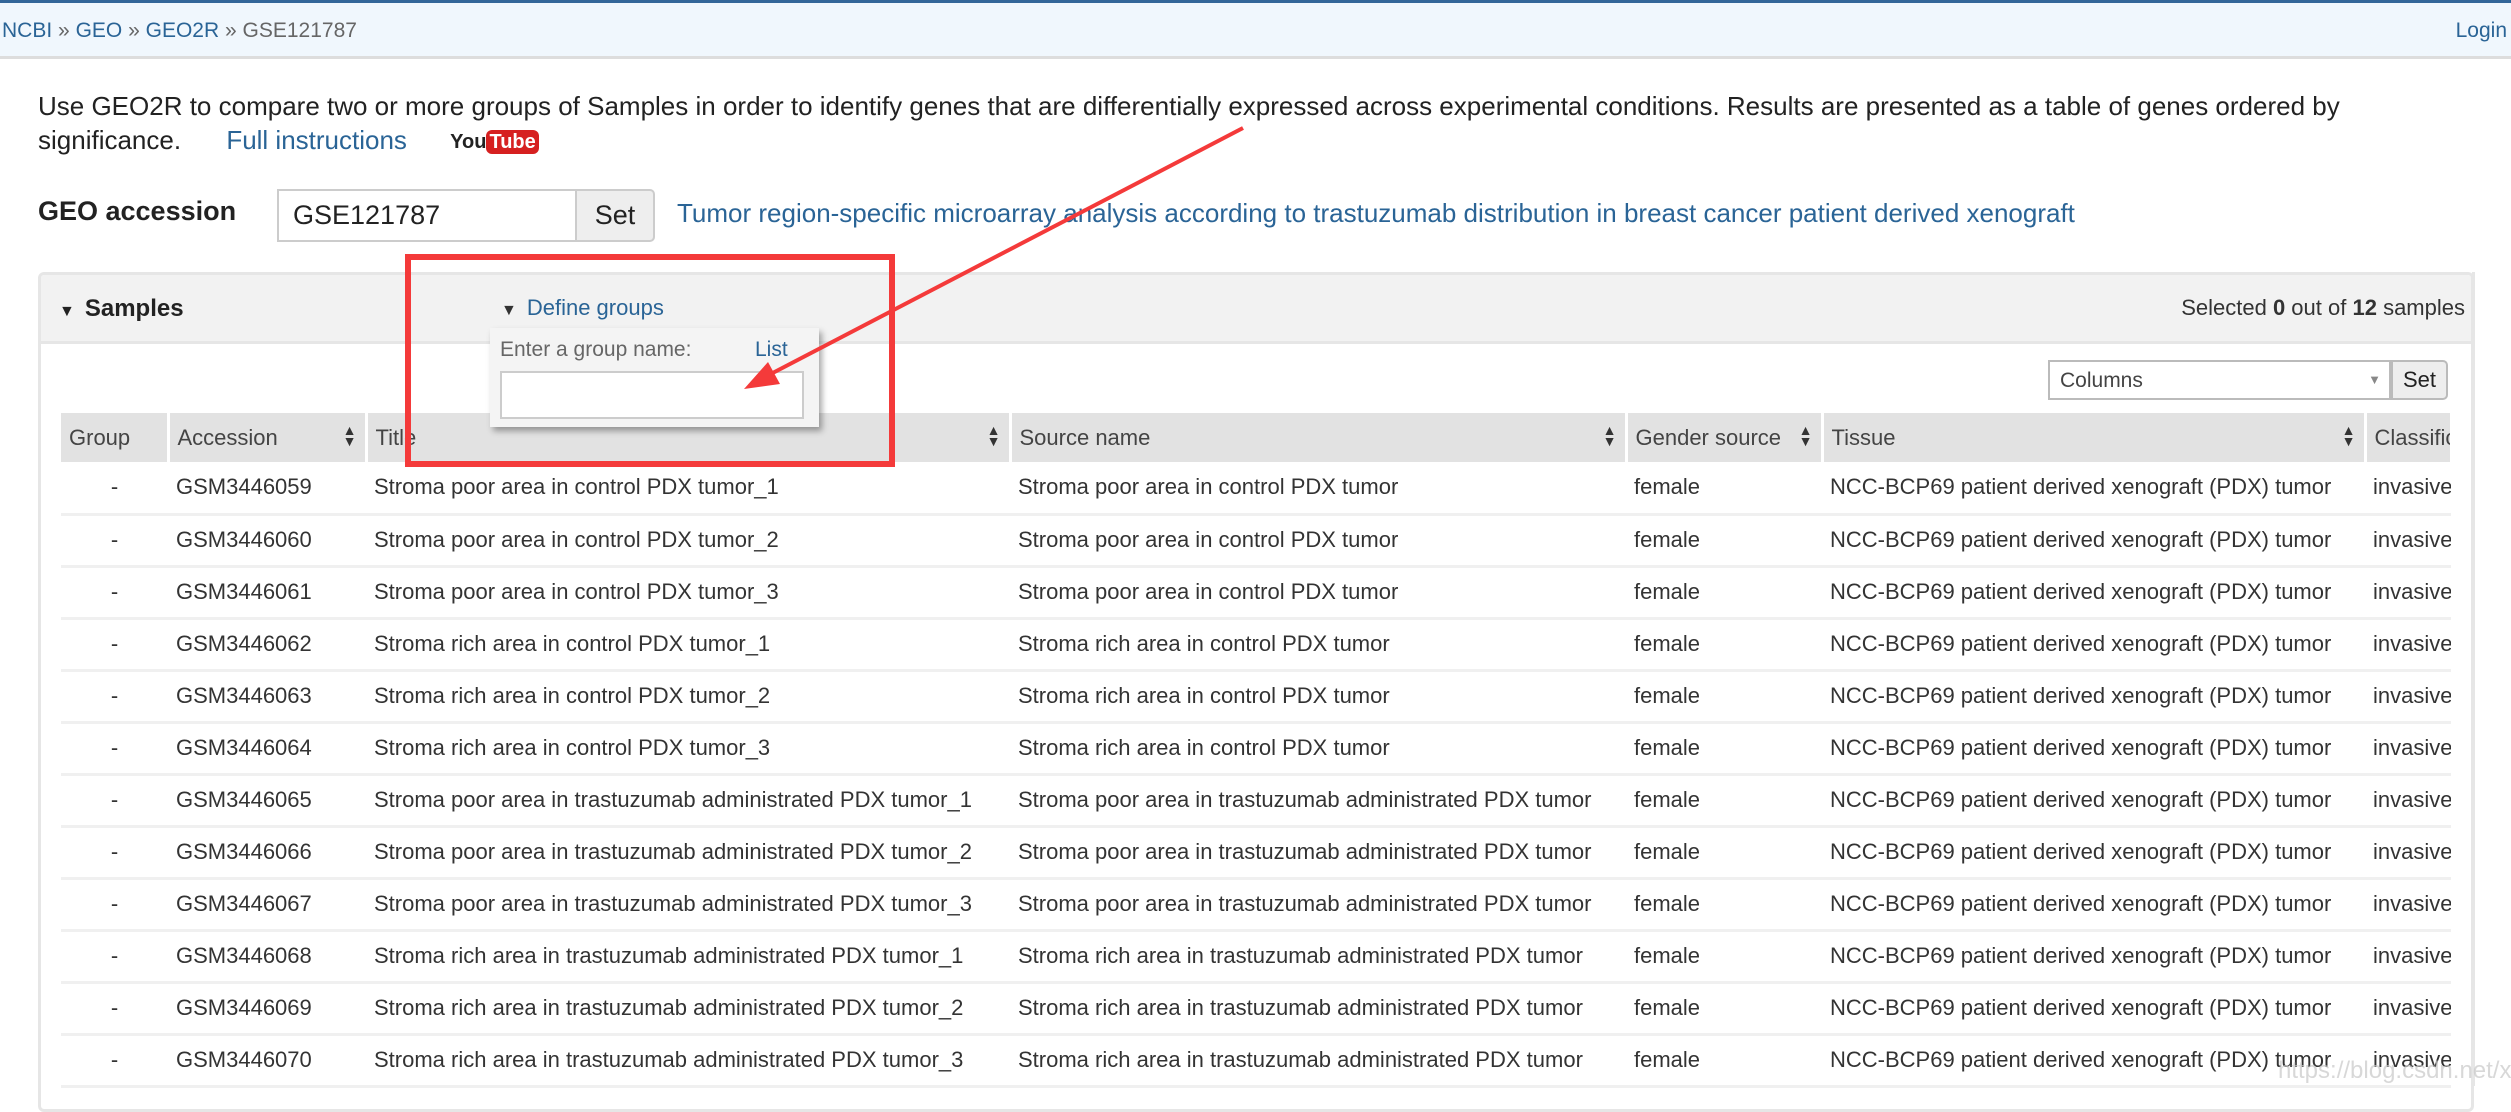  I want to click on arrow-head, so click(762, 375).